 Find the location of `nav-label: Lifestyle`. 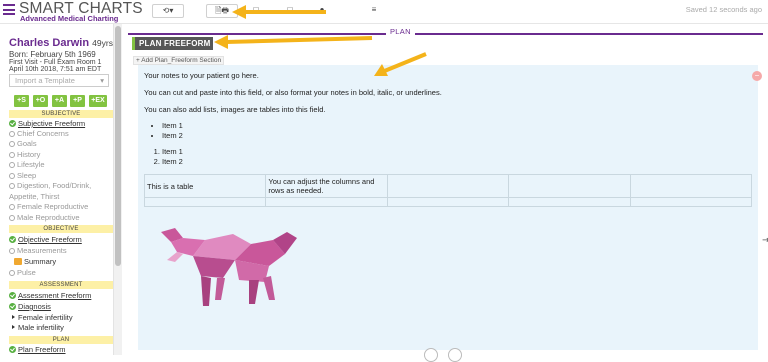

nav-label: Lifestyle is located at coordinates (31, 164).